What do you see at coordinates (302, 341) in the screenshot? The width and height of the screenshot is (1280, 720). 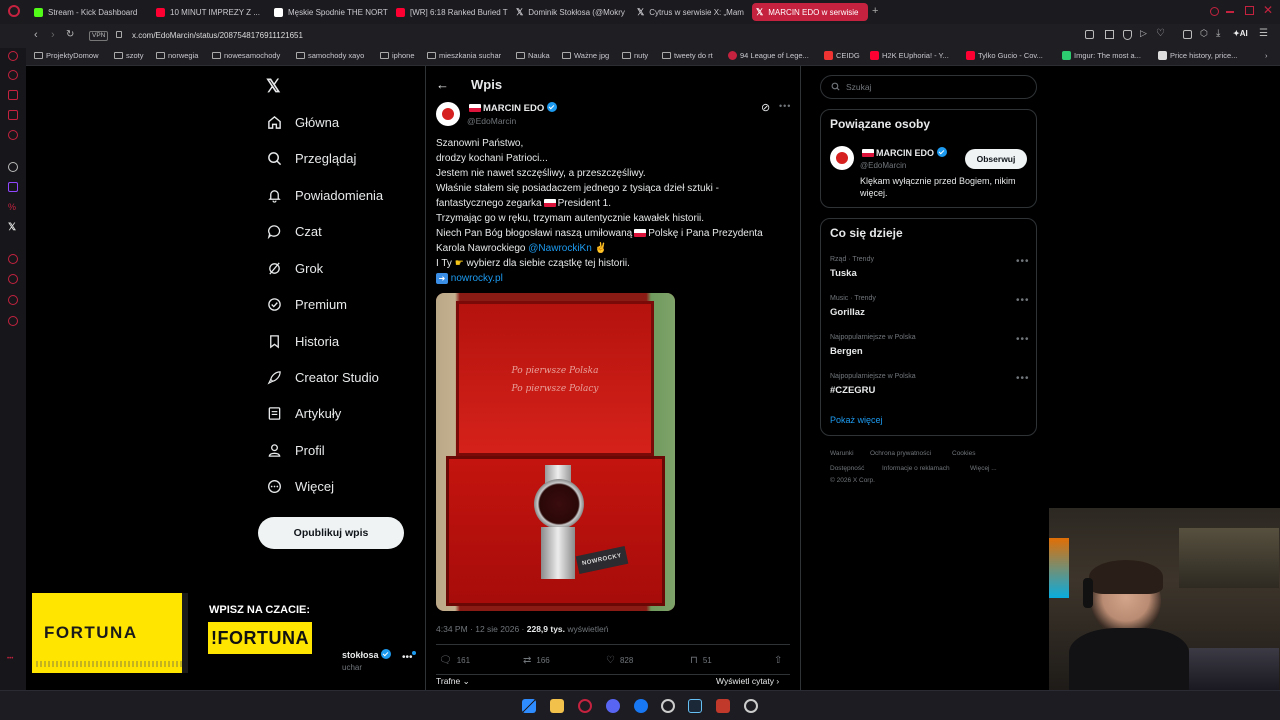 I see `nav-bookmarks: Historia` at bounding box center [302, 341].